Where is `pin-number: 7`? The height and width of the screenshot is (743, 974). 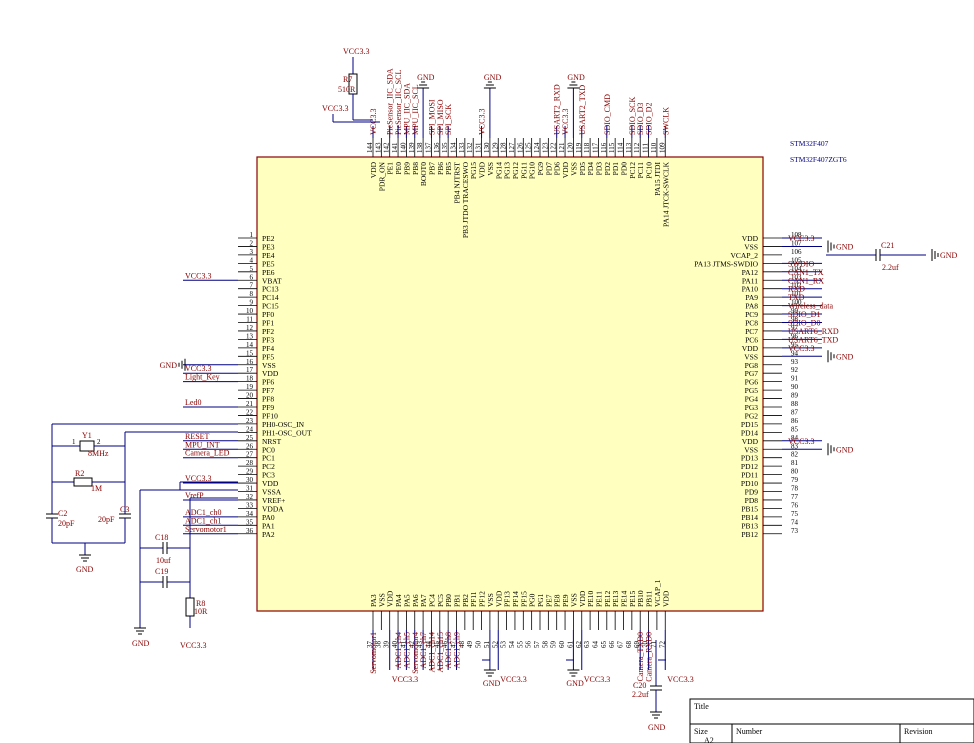
pin-number: 7 is located at coordinates (252, 286).